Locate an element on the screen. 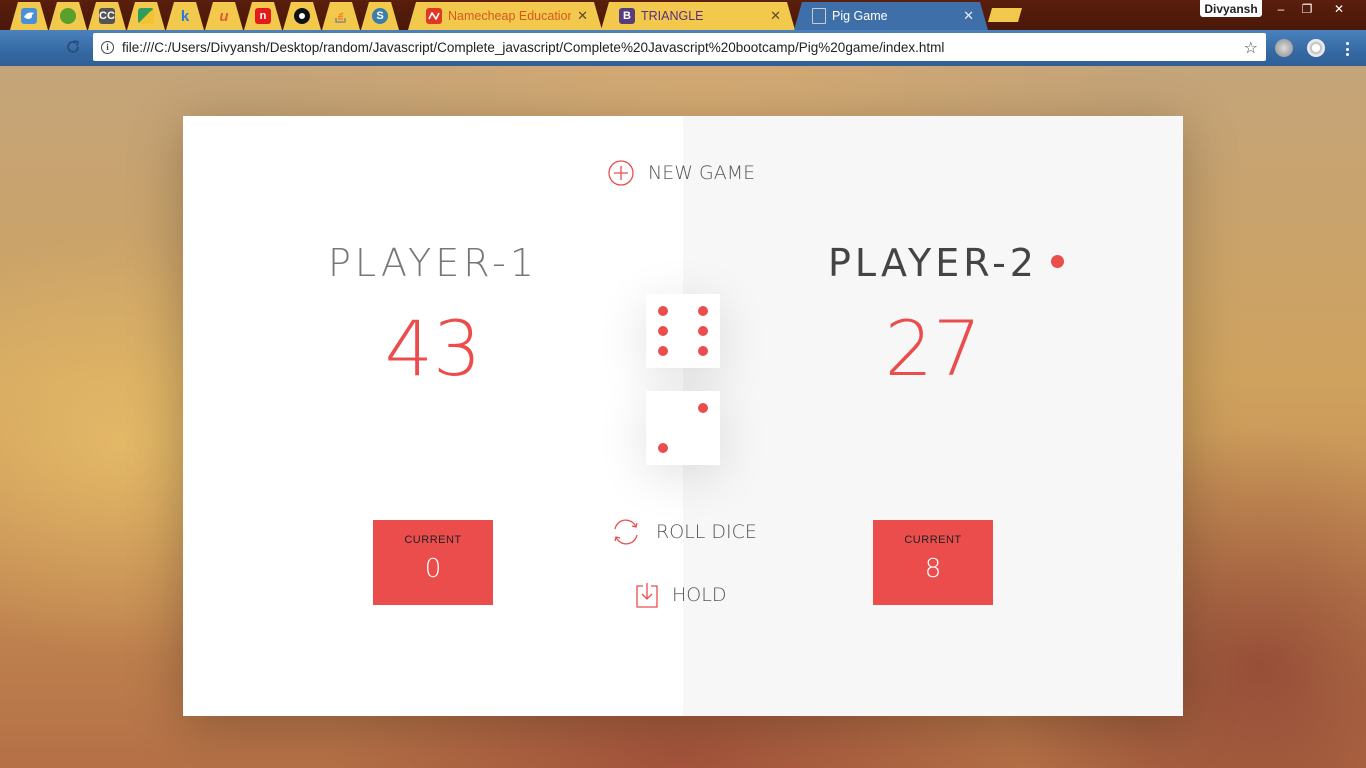 The image size is (1366, 768). player-2-name: PLAYER-2 is located at coordinates (933, 263).